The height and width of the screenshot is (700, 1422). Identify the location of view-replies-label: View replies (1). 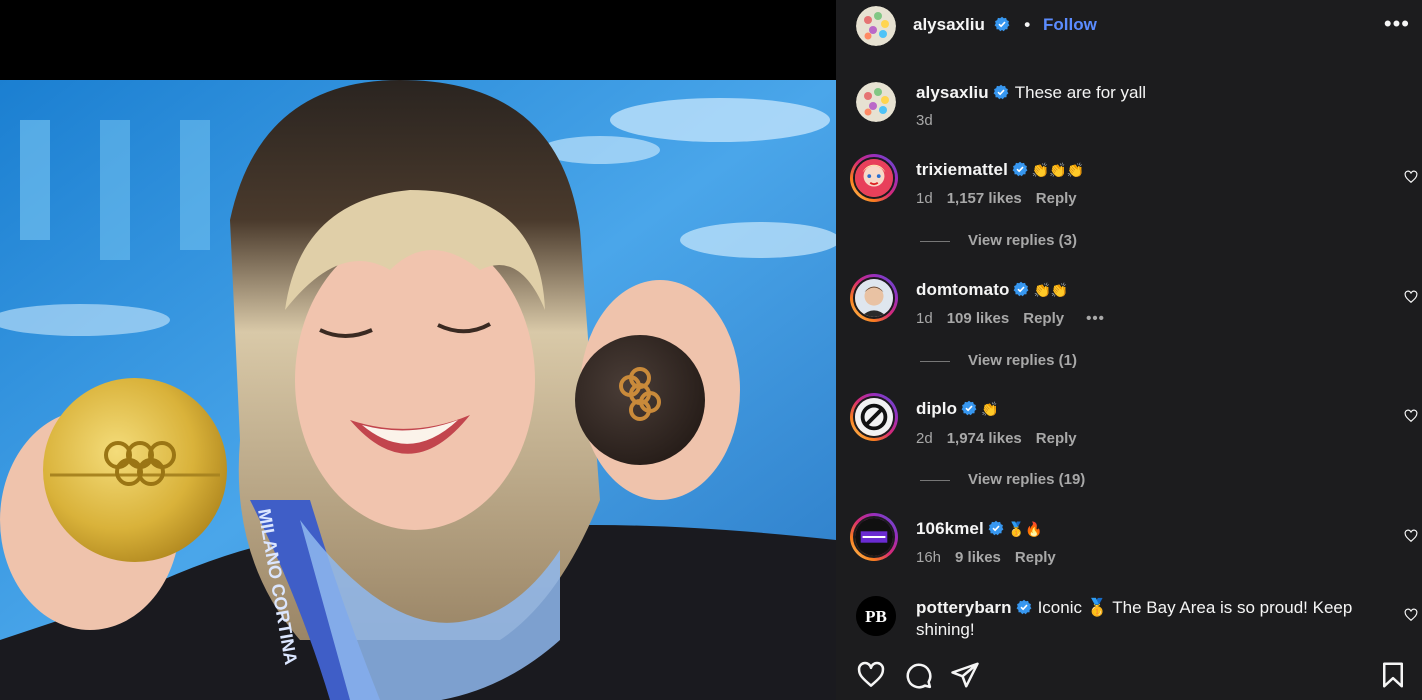
(1022, 360).